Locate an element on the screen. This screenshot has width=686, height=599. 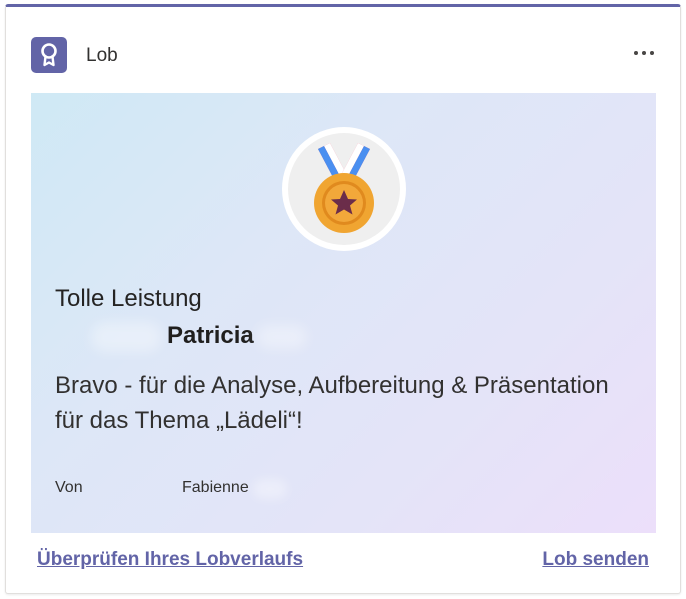
praise-title: Tolle Leistung is located at coordinates (128, 298).